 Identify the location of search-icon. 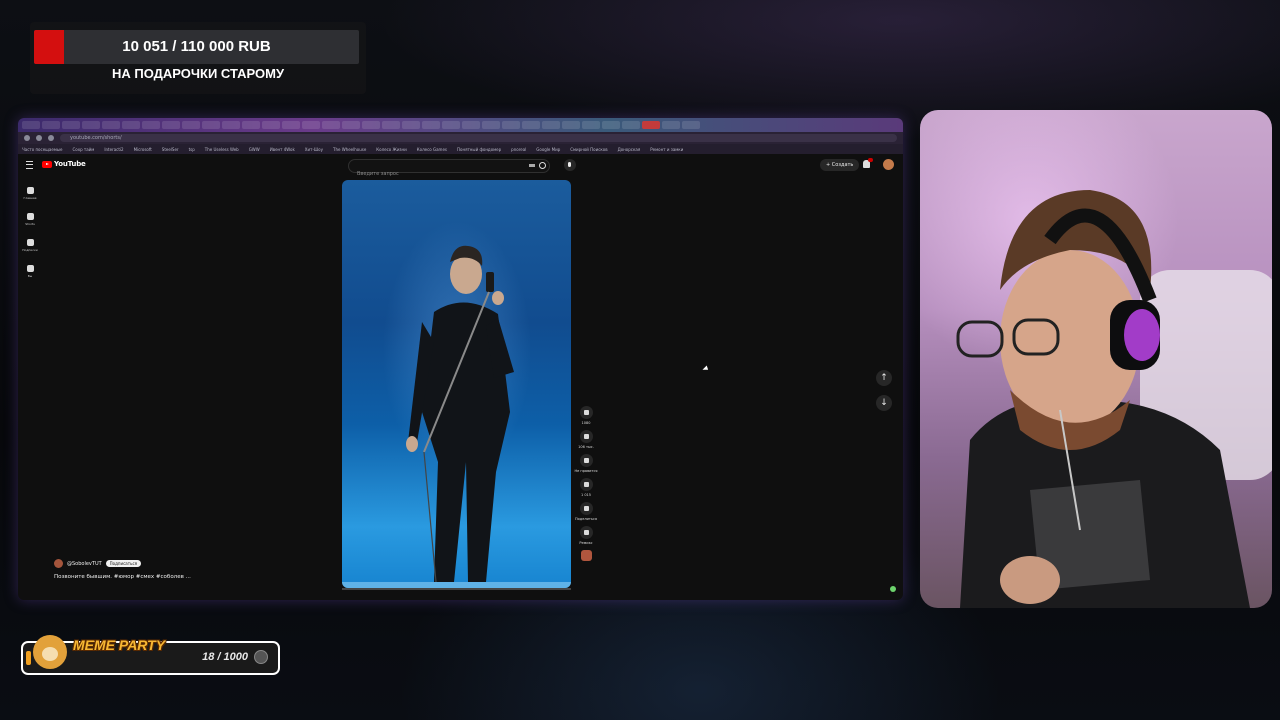
(542, 165).